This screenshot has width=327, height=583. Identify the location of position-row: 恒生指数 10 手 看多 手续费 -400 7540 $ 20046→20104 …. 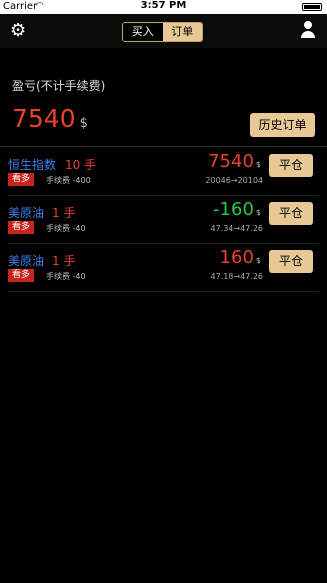
(163, 172).